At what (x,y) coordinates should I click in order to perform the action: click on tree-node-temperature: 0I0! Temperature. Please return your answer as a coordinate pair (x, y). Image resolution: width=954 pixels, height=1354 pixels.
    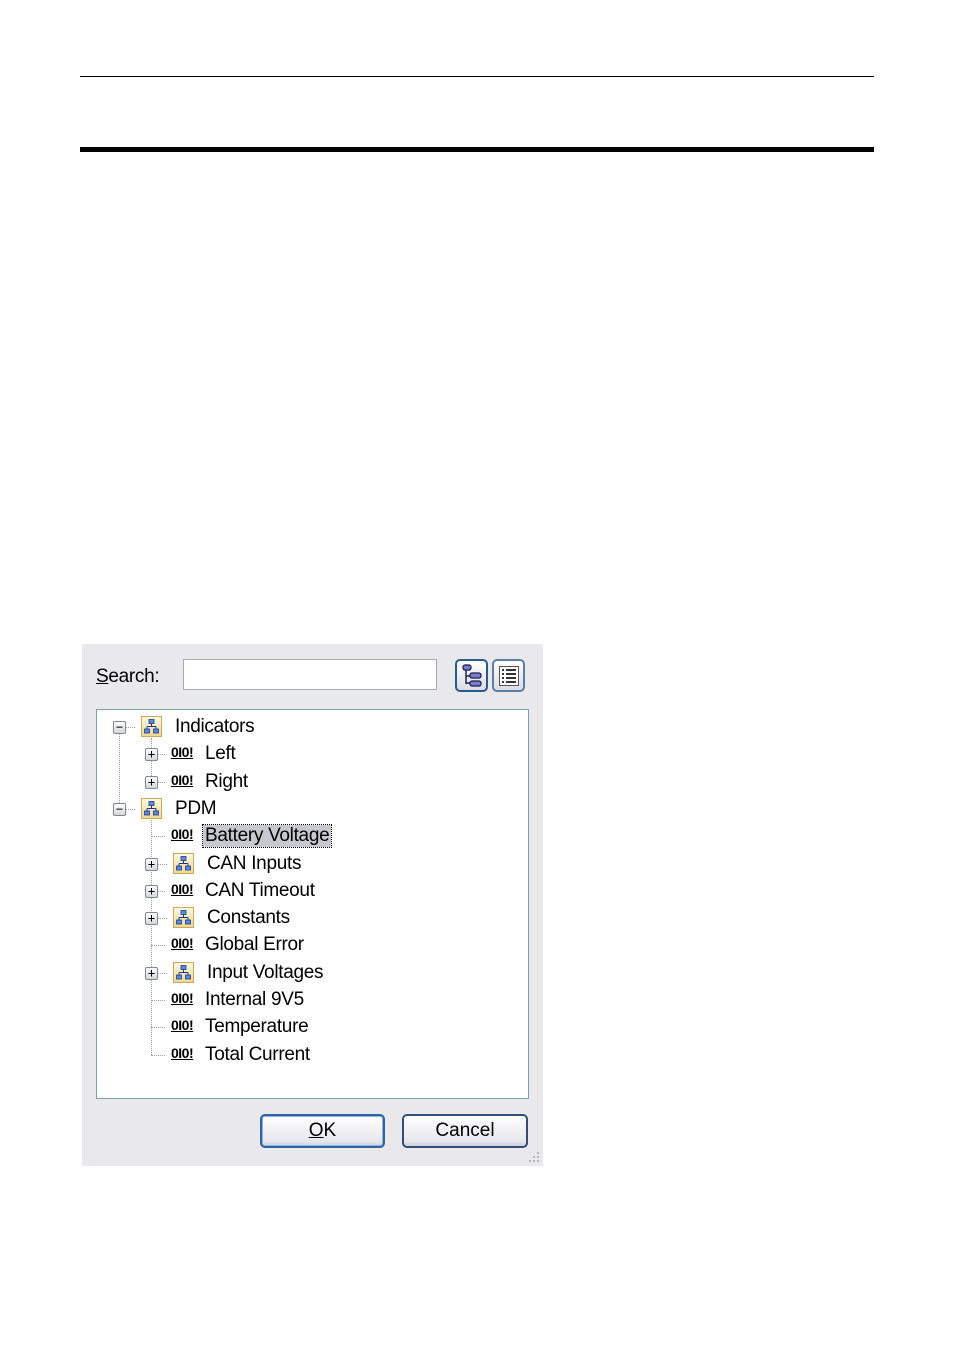
    Looking at the image, I should click on (312, 1027).